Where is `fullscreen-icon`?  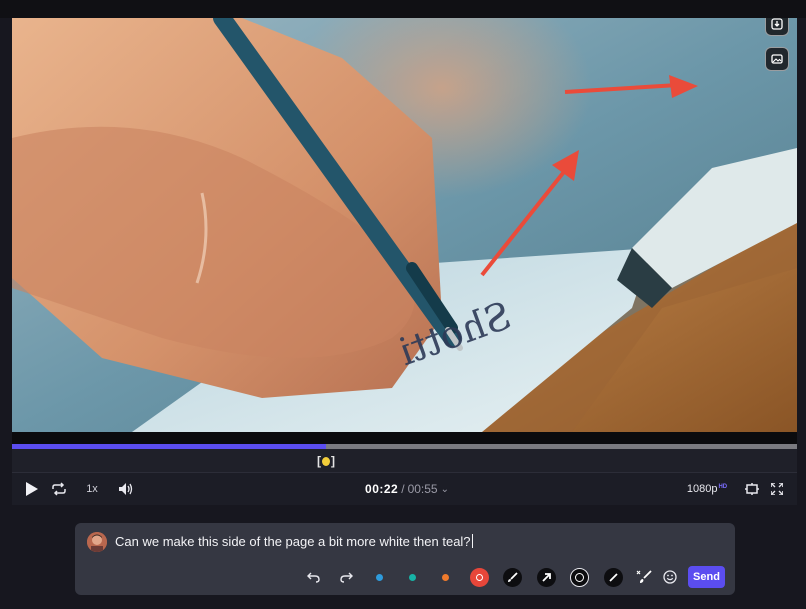 fullscreen-icon is located at coordinates (777, 489).